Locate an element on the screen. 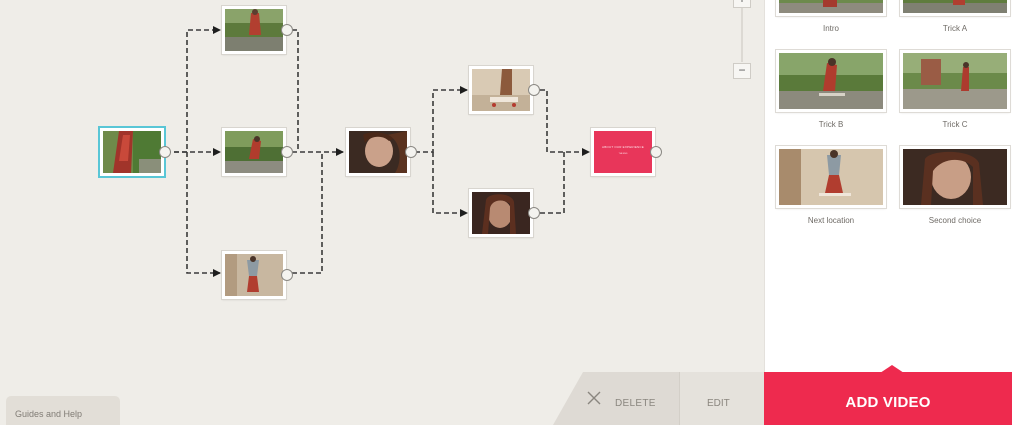 The width and height of the screenshot is (1012, 425). edit-label: EDIT is located at coordinates (718, 403).